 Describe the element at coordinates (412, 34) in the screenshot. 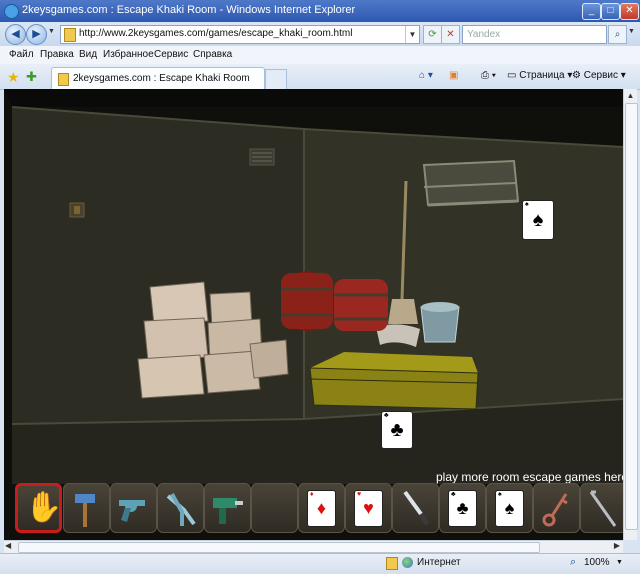

I see `url-dropdown-icon: ▼` at that location.